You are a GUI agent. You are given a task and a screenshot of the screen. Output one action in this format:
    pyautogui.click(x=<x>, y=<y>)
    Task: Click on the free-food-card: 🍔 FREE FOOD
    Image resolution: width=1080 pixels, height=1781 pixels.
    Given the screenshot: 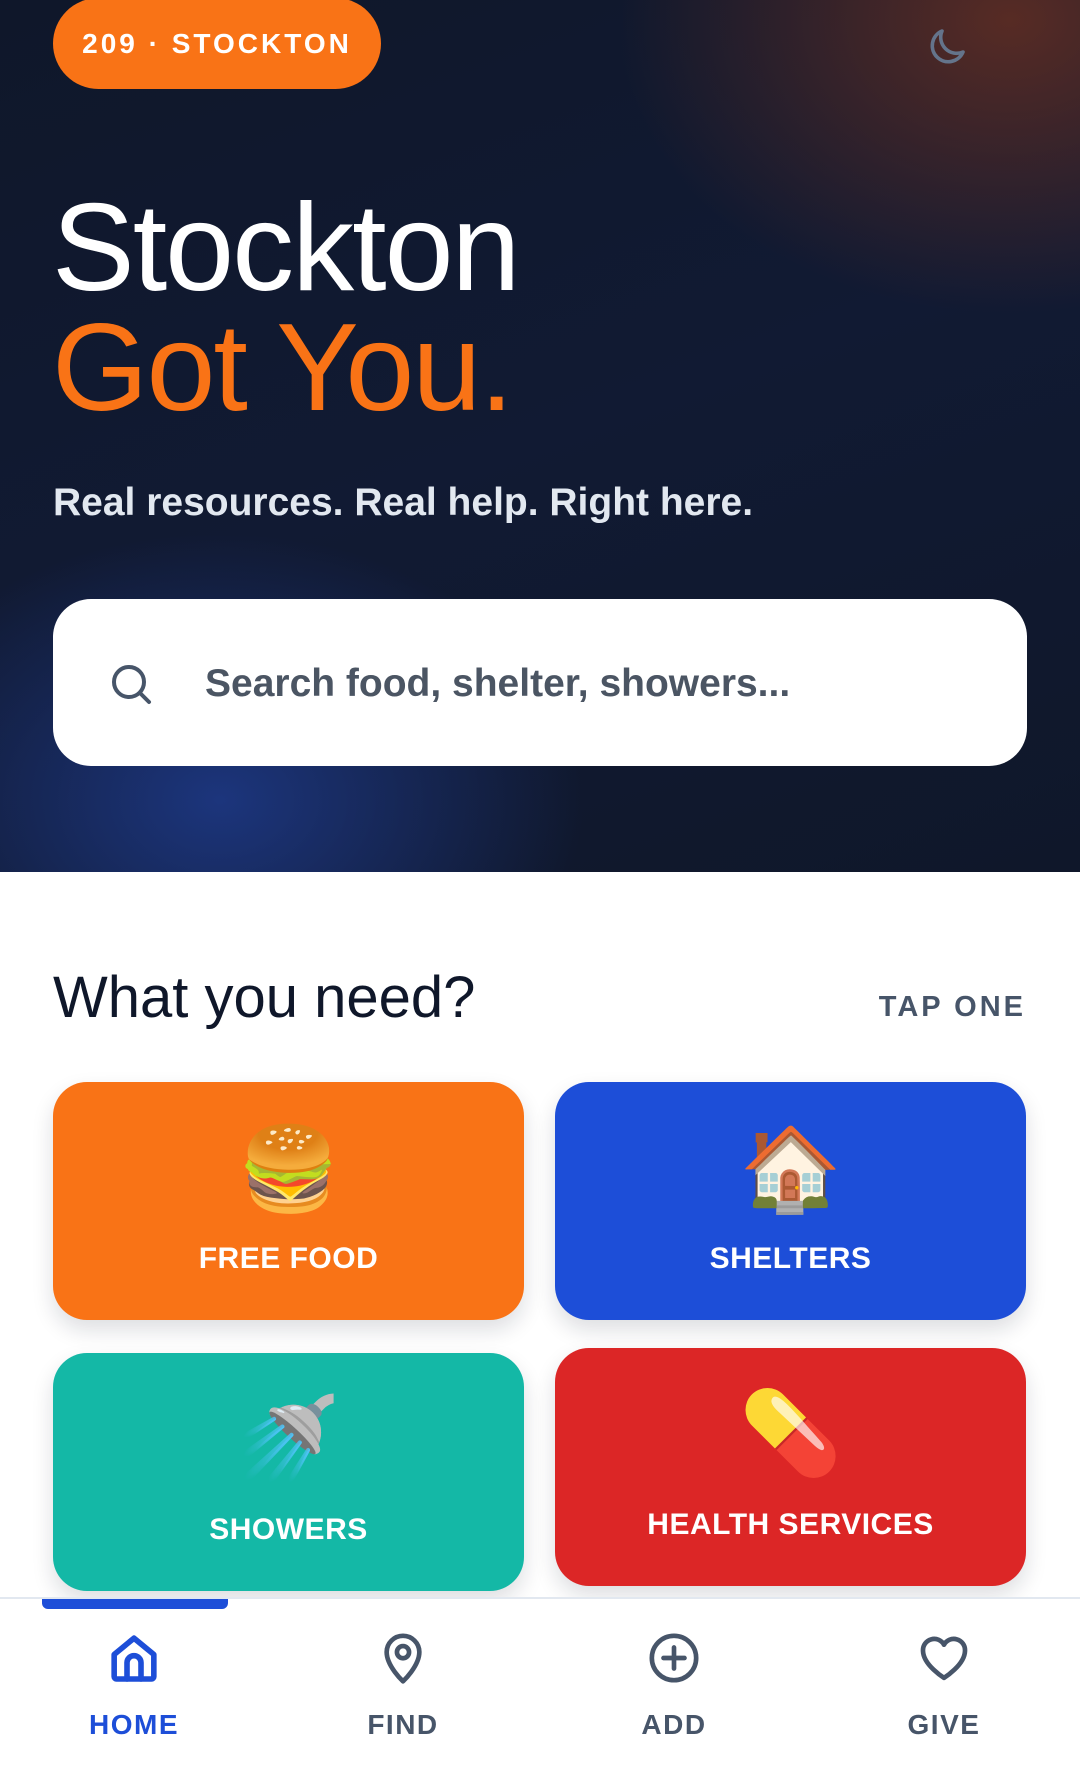 What is the action you would take?
    pyautogui.click(x=288, y=1201)
    